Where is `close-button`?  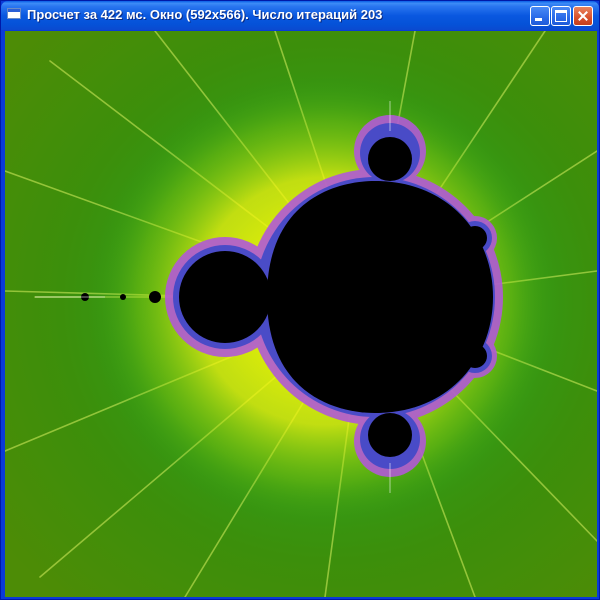
close-button is located at coordinates (583, 16).